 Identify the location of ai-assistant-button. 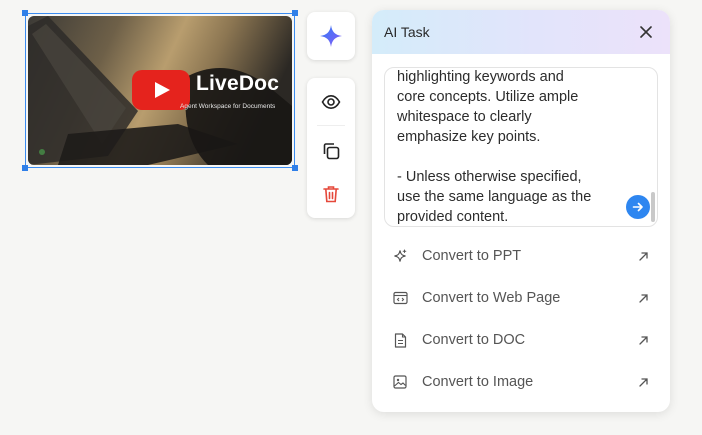
(331, 36).